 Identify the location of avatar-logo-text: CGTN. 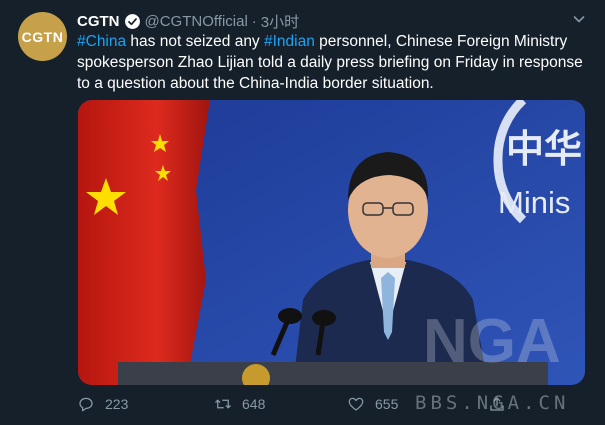
(42, 36).